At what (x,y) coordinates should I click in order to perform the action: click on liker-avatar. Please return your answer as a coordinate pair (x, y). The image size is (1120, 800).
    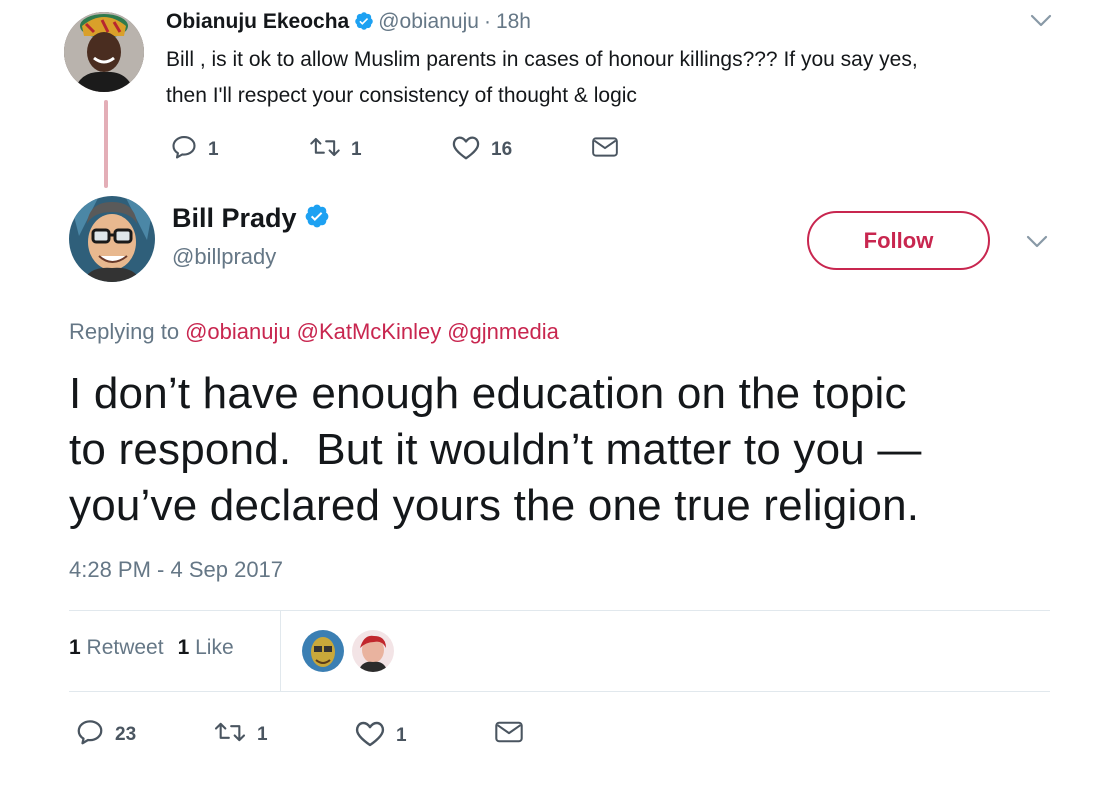
    Looking at the image, I should click on (373, 651).